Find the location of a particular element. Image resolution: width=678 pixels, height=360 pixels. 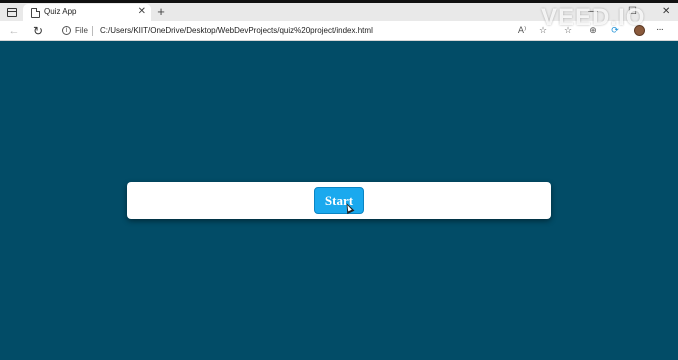

read-aloud-icon: A⁾ is located at coordinates (522, 31).